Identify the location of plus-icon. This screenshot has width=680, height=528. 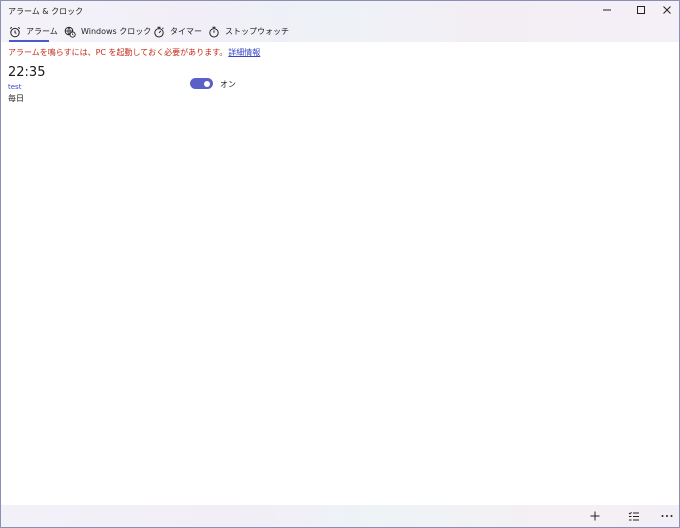
(595, 516).